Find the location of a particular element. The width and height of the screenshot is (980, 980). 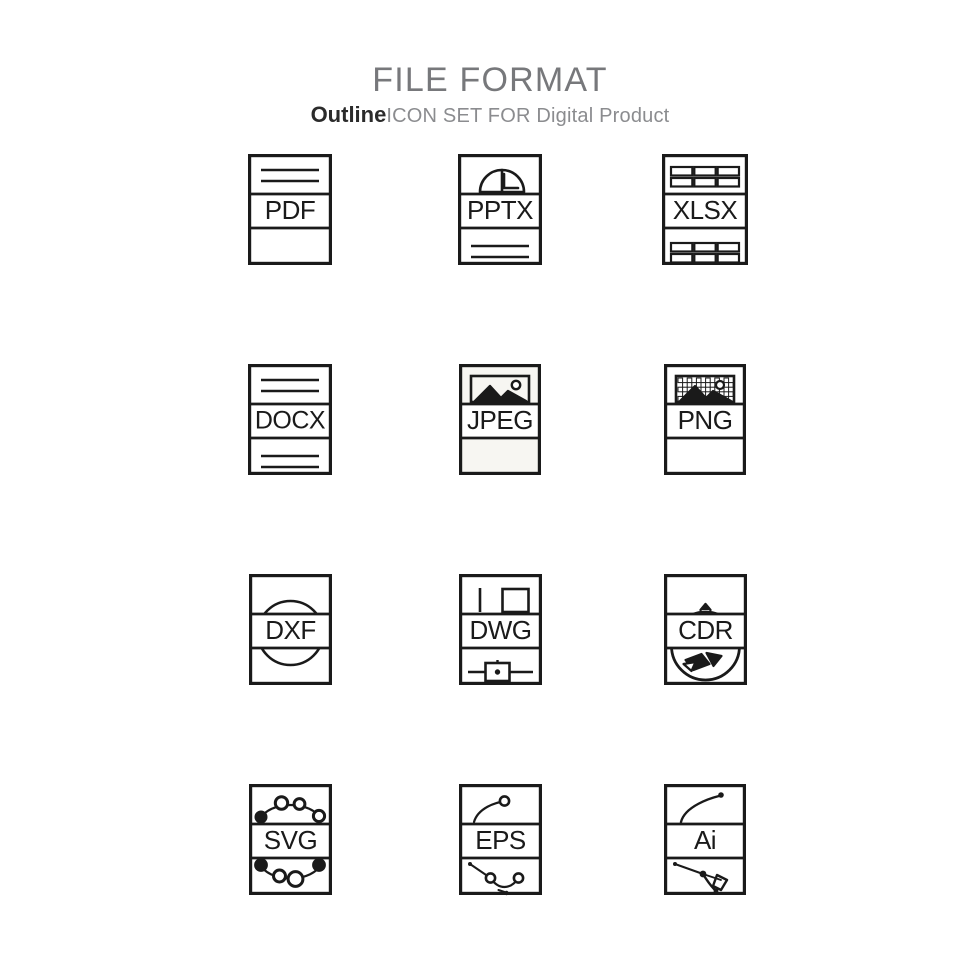

docx-file-icon: DOCX is located at coordinates (290, 419).